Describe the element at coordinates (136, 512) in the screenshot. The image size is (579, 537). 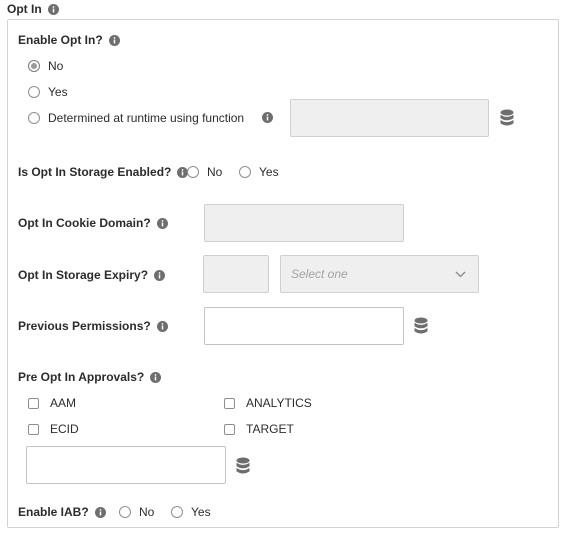
I see `iab-radio-no: No` at that location.